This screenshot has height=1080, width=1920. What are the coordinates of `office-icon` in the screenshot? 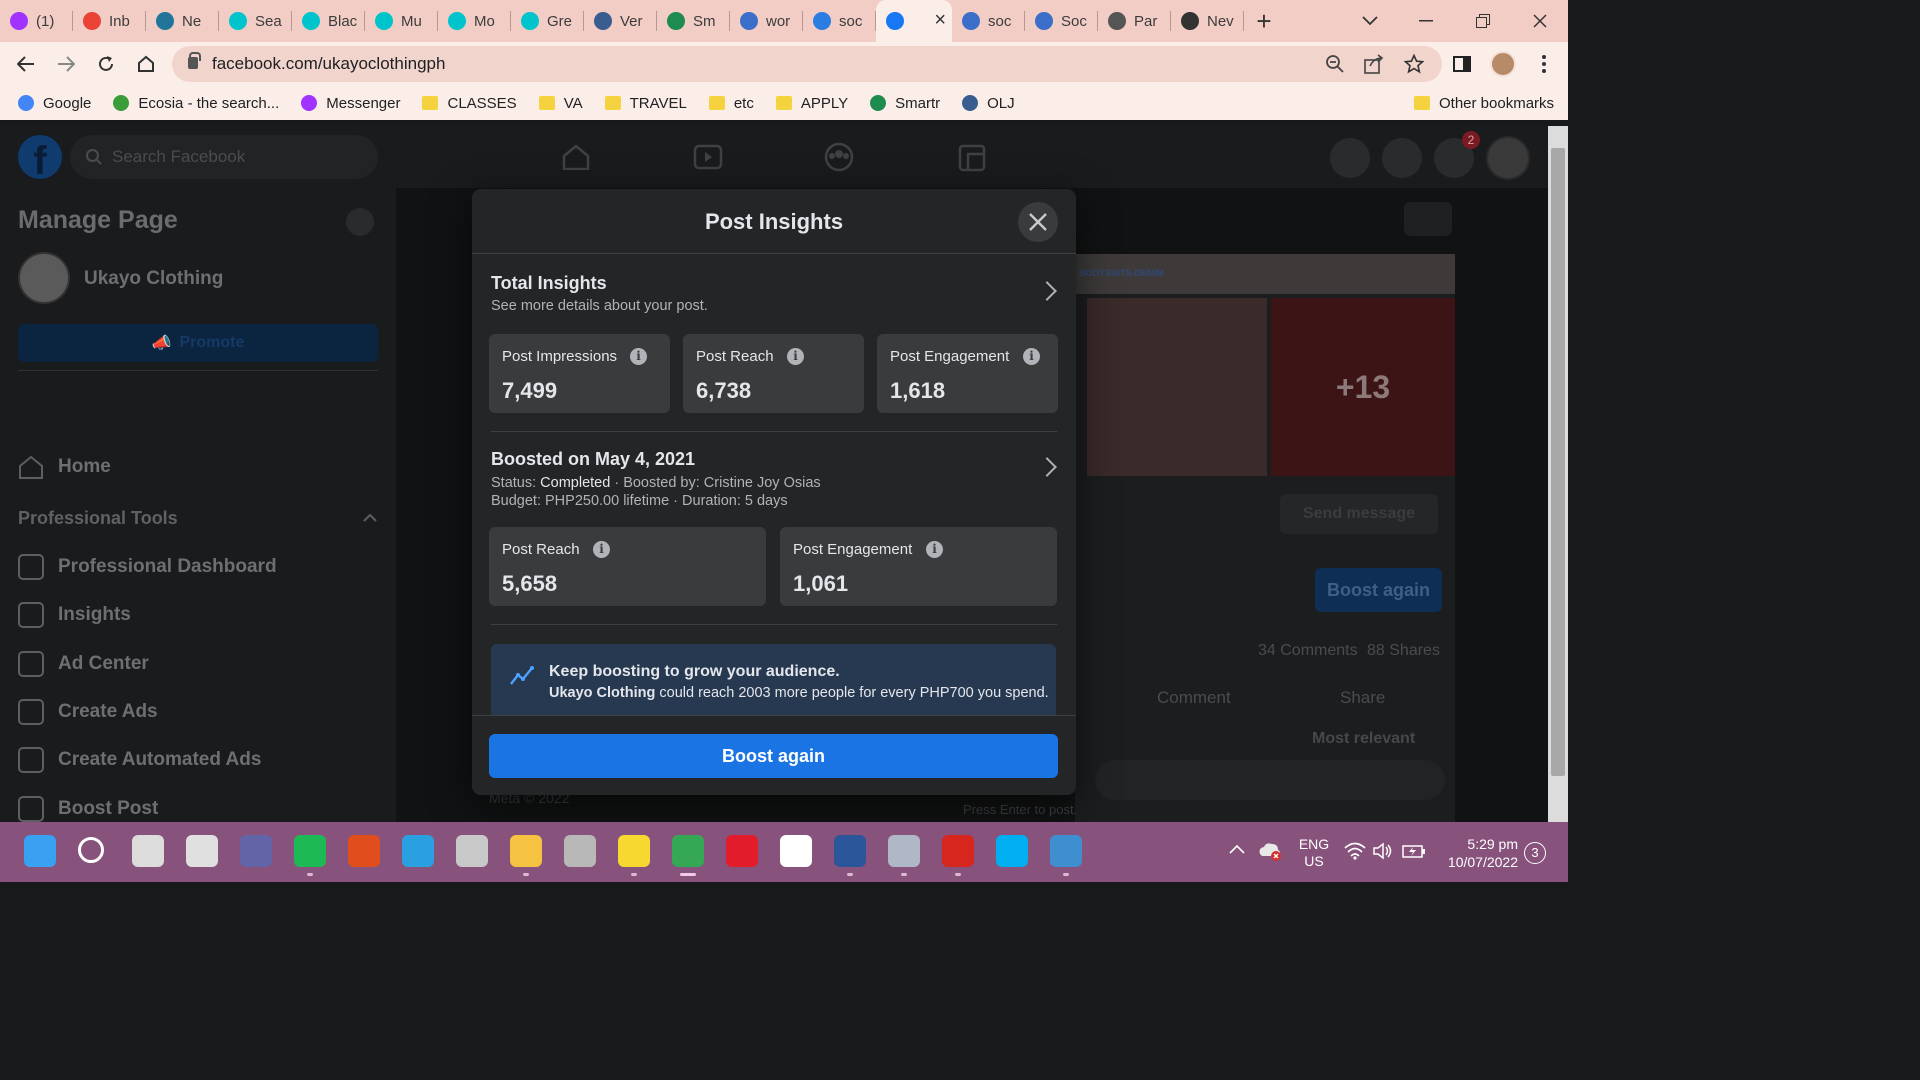 It's located at (364, 851).